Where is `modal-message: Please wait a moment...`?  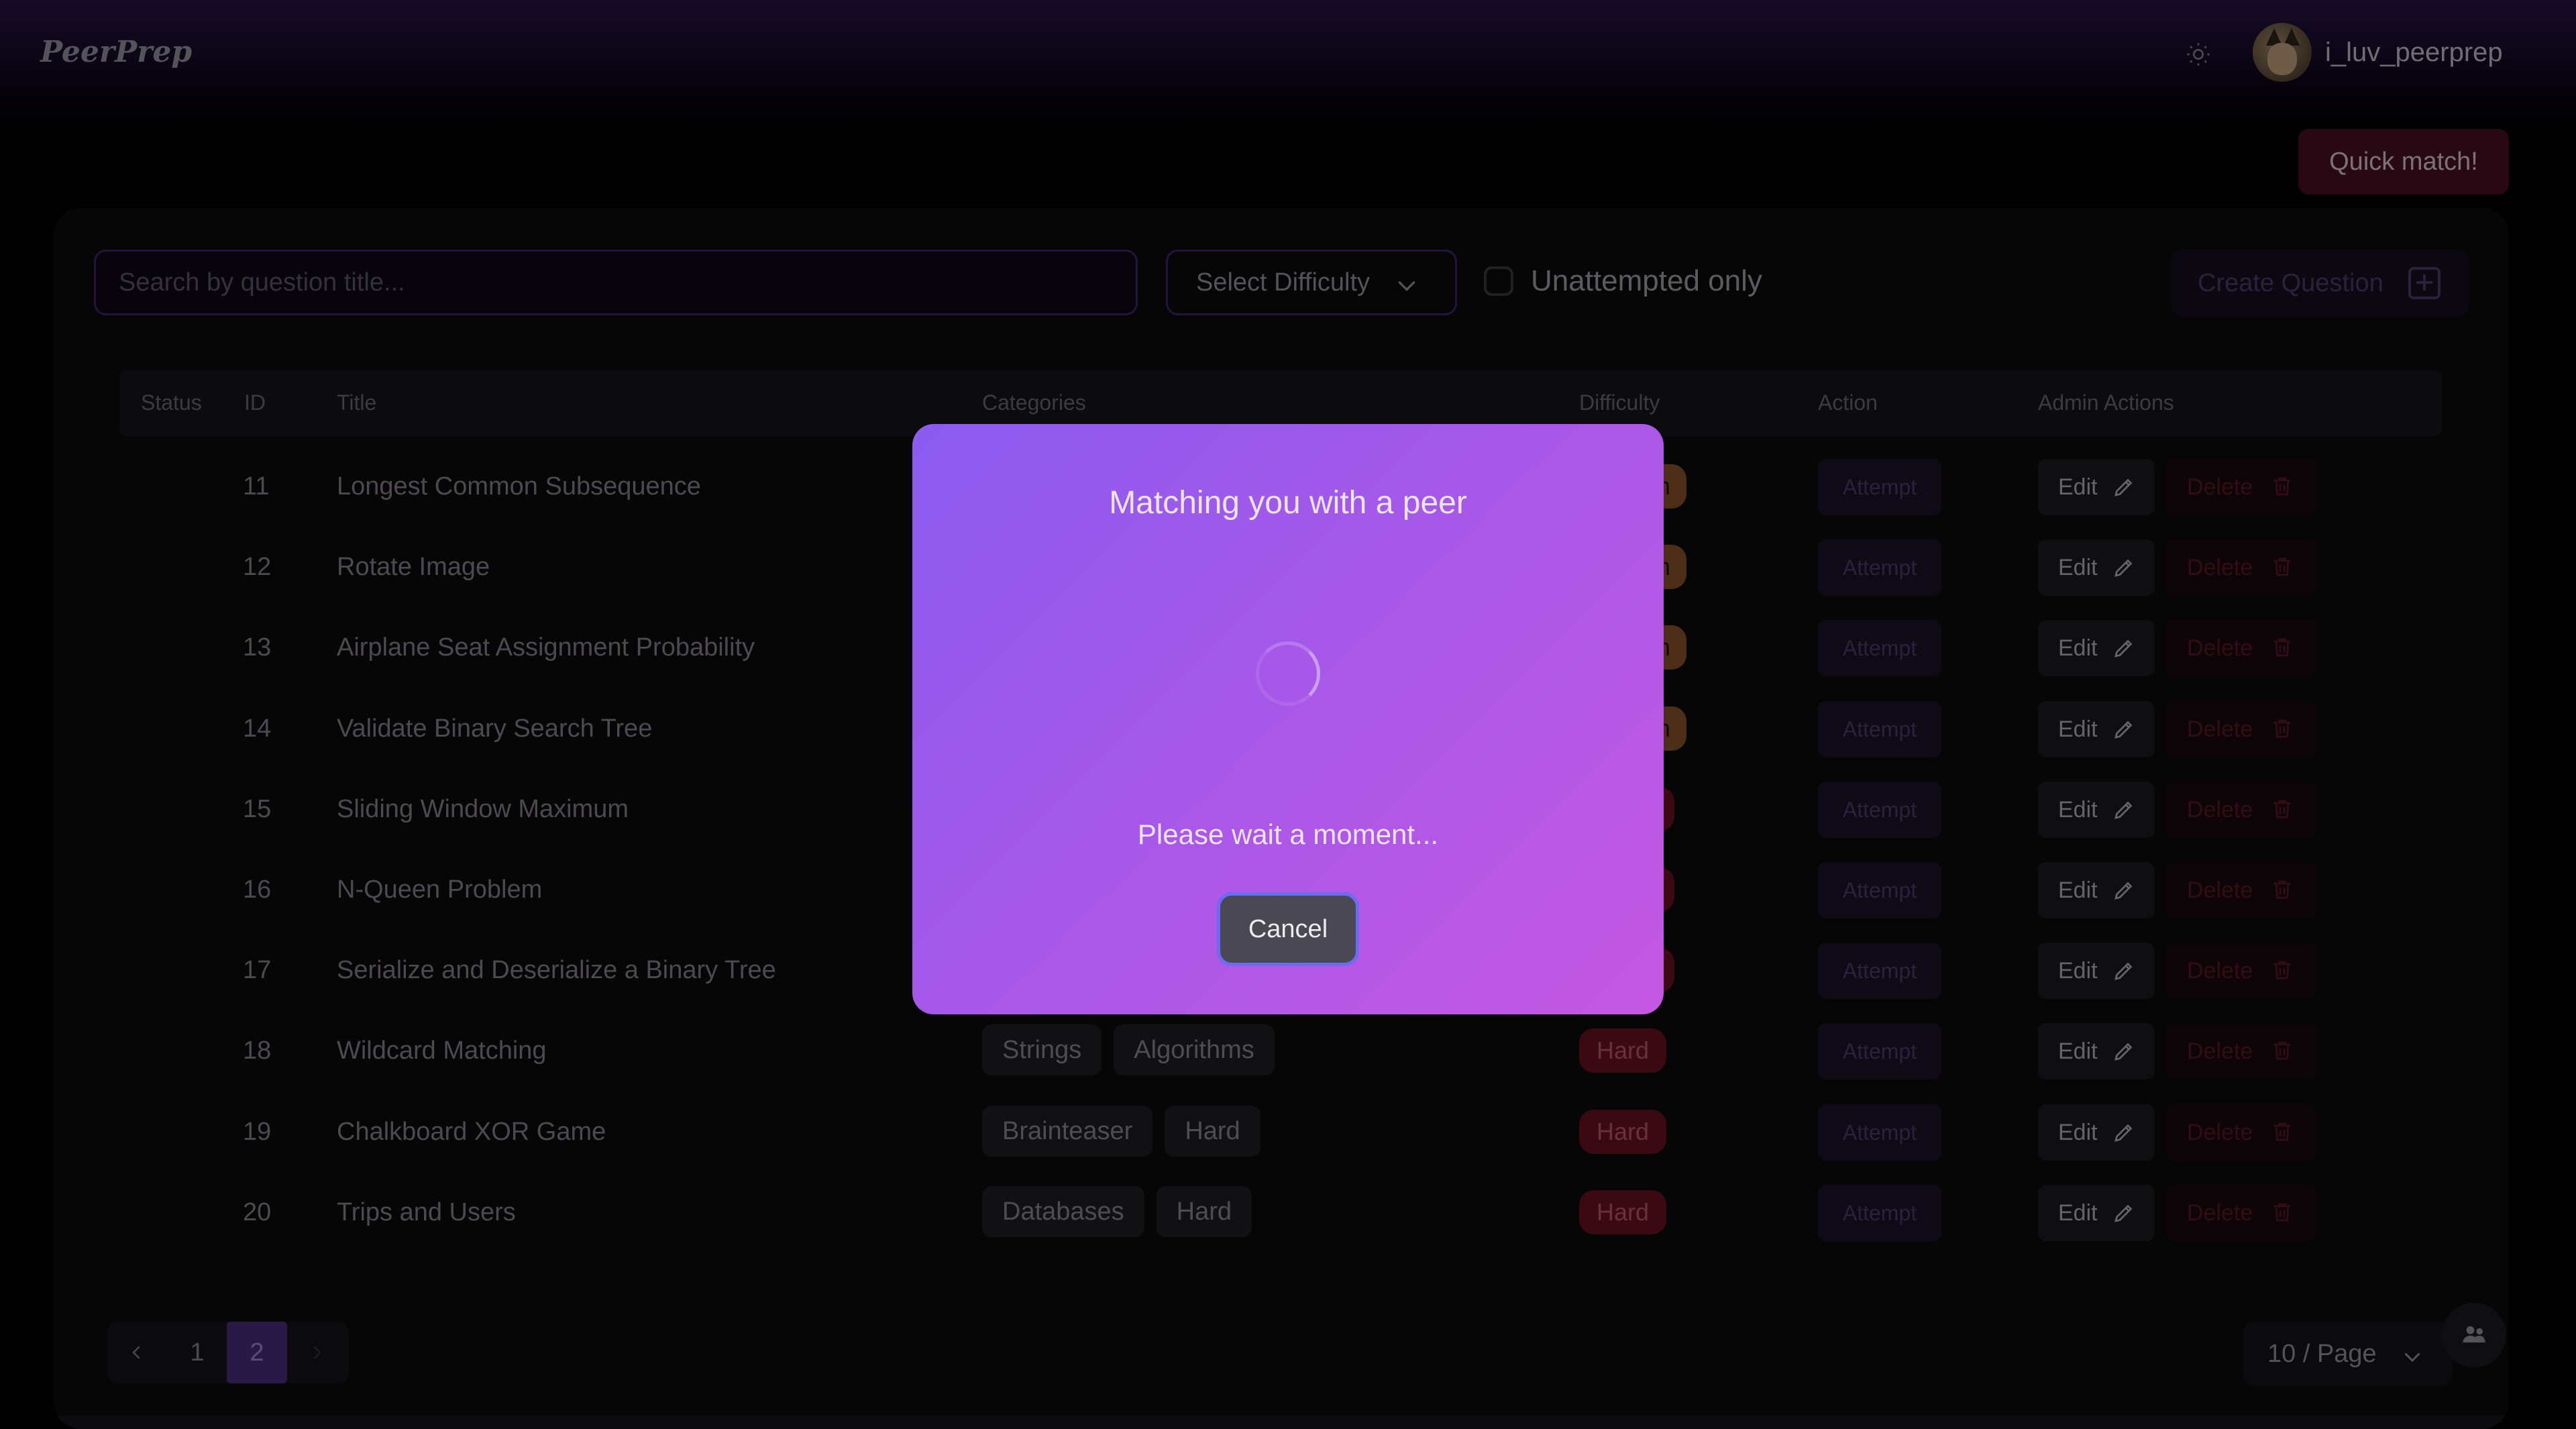 modal-message: Please wait a moment... is located at coordinates (1288, 834).